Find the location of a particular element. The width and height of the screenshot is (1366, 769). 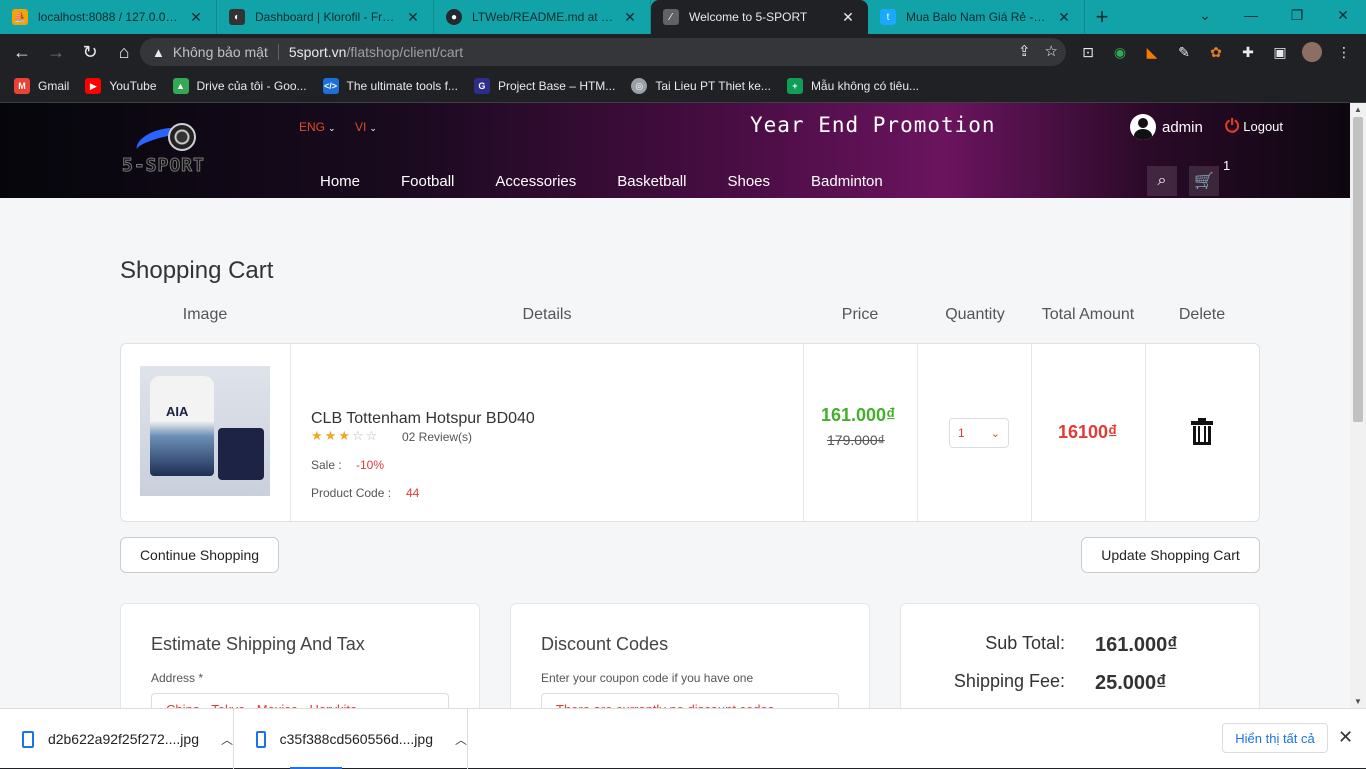

browser-tab-github: ● LTWeb/README.md at maste ✕ is located at coordinates (542, 17).